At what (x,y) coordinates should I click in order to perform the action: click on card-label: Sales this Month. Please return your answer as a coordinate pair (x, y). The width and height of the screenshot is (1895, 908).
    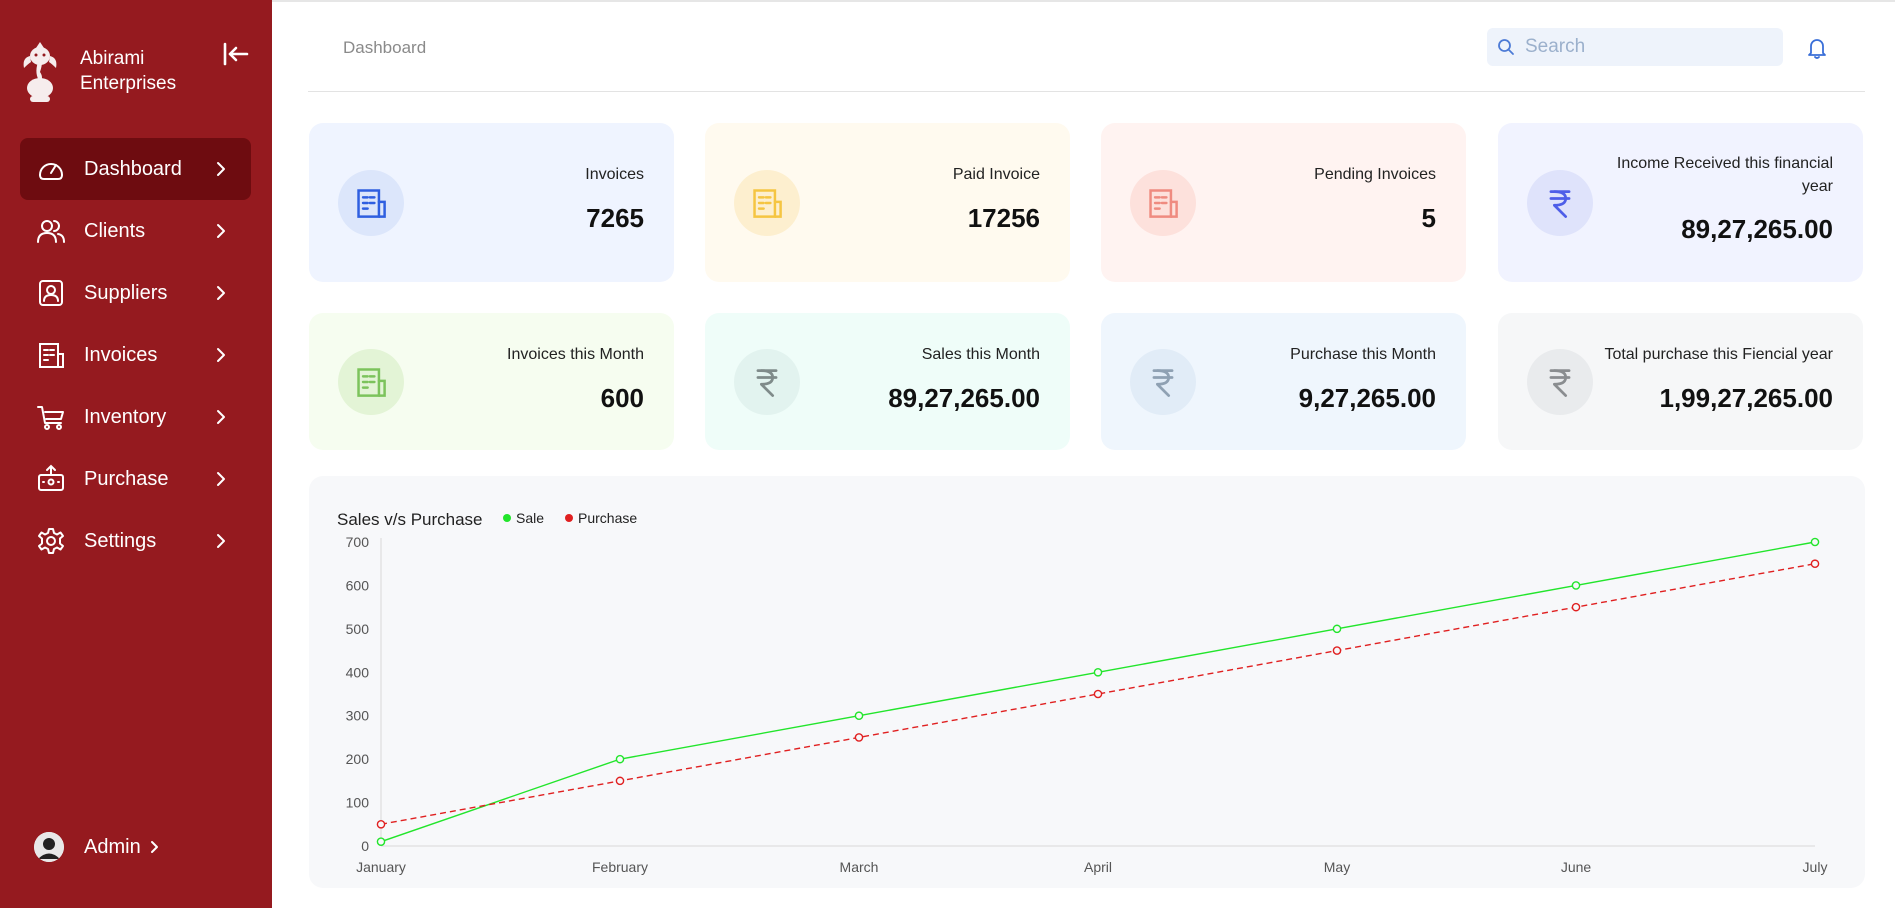
    Looking at the image, I should click on (980, 354).